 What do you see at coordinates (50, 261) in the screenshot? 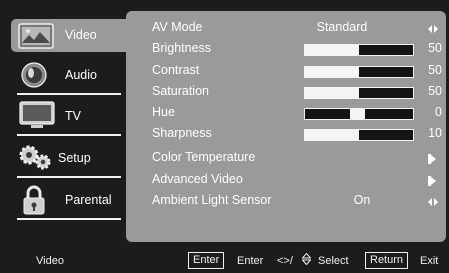
I see `footer-context: Video` at bounding box center [50, 261].